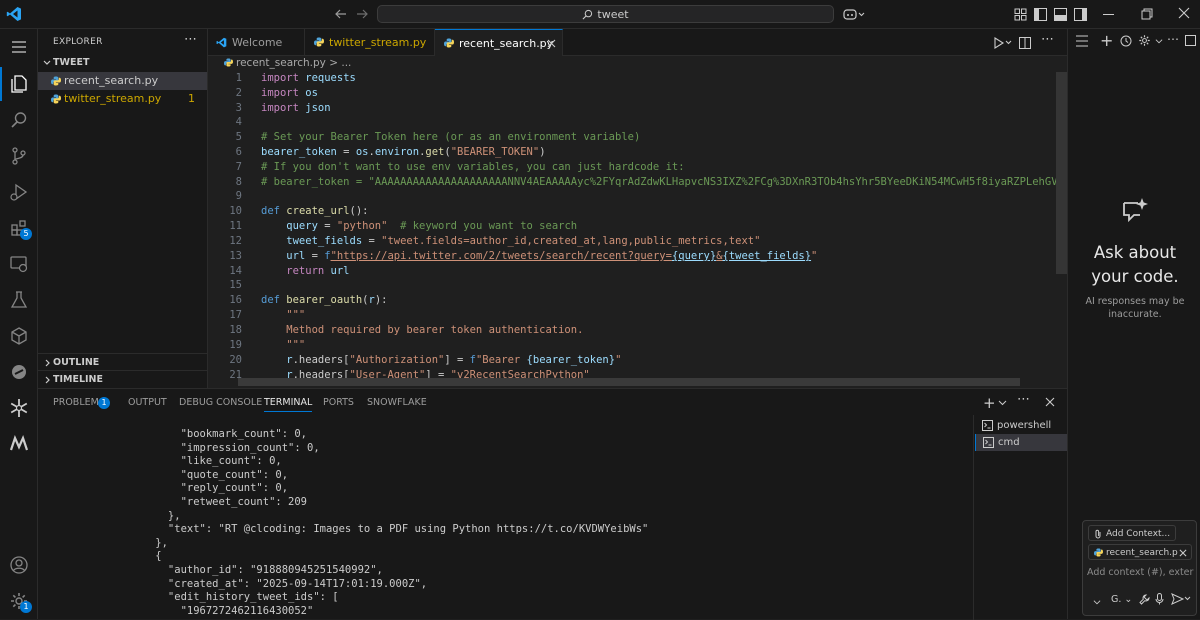 The image size is (1200, 620). Describe the element at coordinates (1141, 572) in the screenshot. I see `chat-input-placeholder: Add context (#), exter` at that location.